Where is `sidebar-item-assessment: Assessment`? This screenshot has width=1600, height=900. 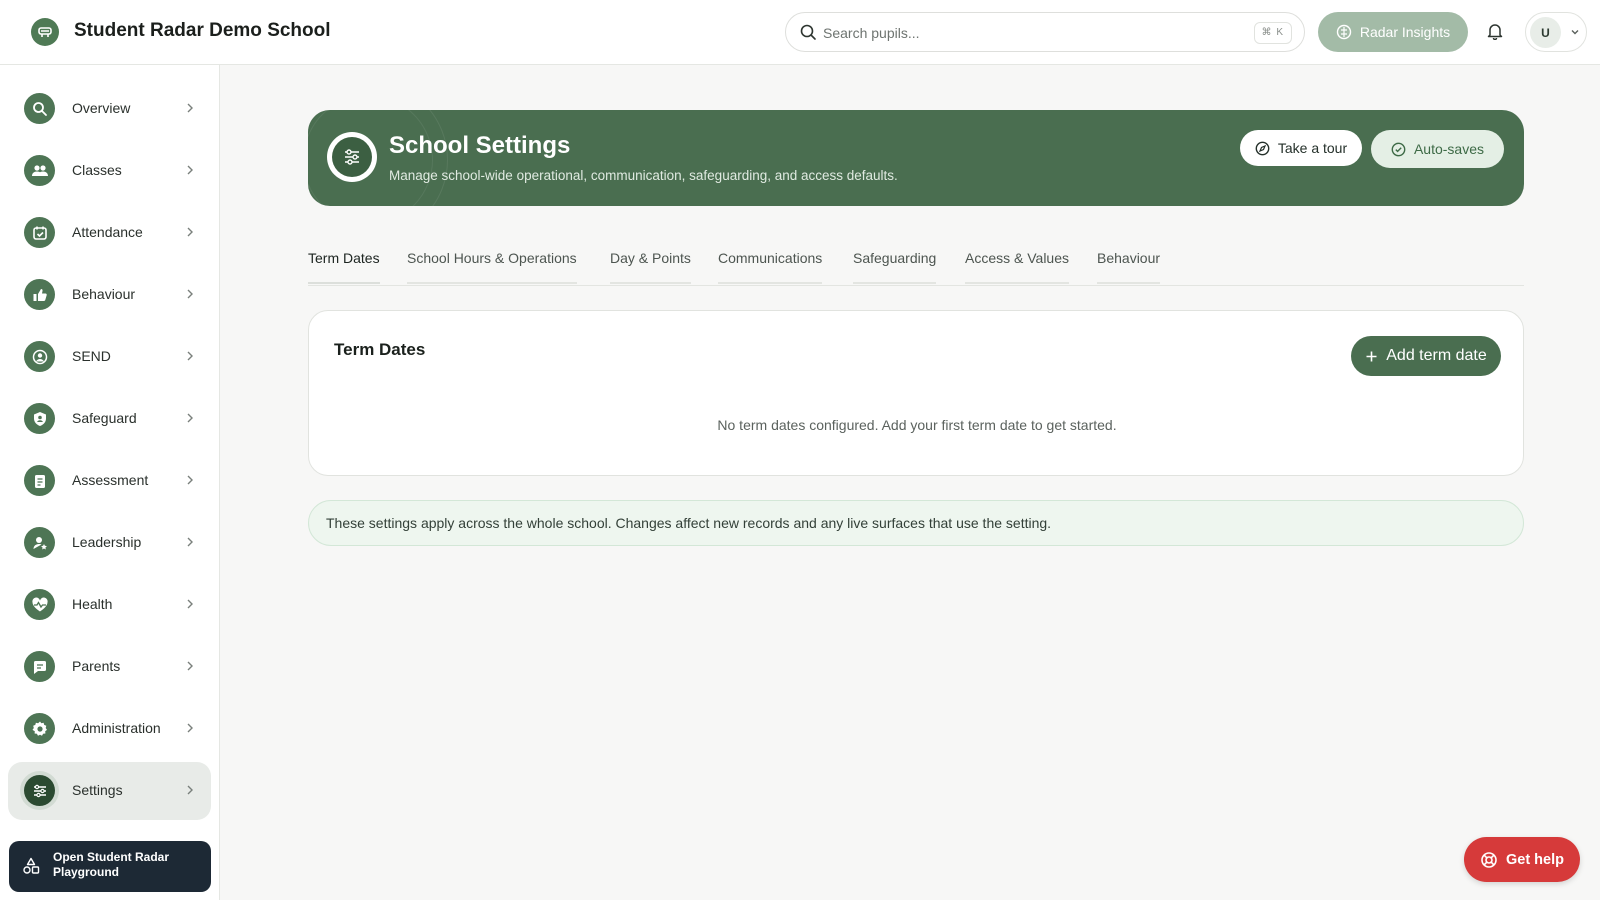 sidebar-item-assessment: Assessment is located at coordinates (109, 481).